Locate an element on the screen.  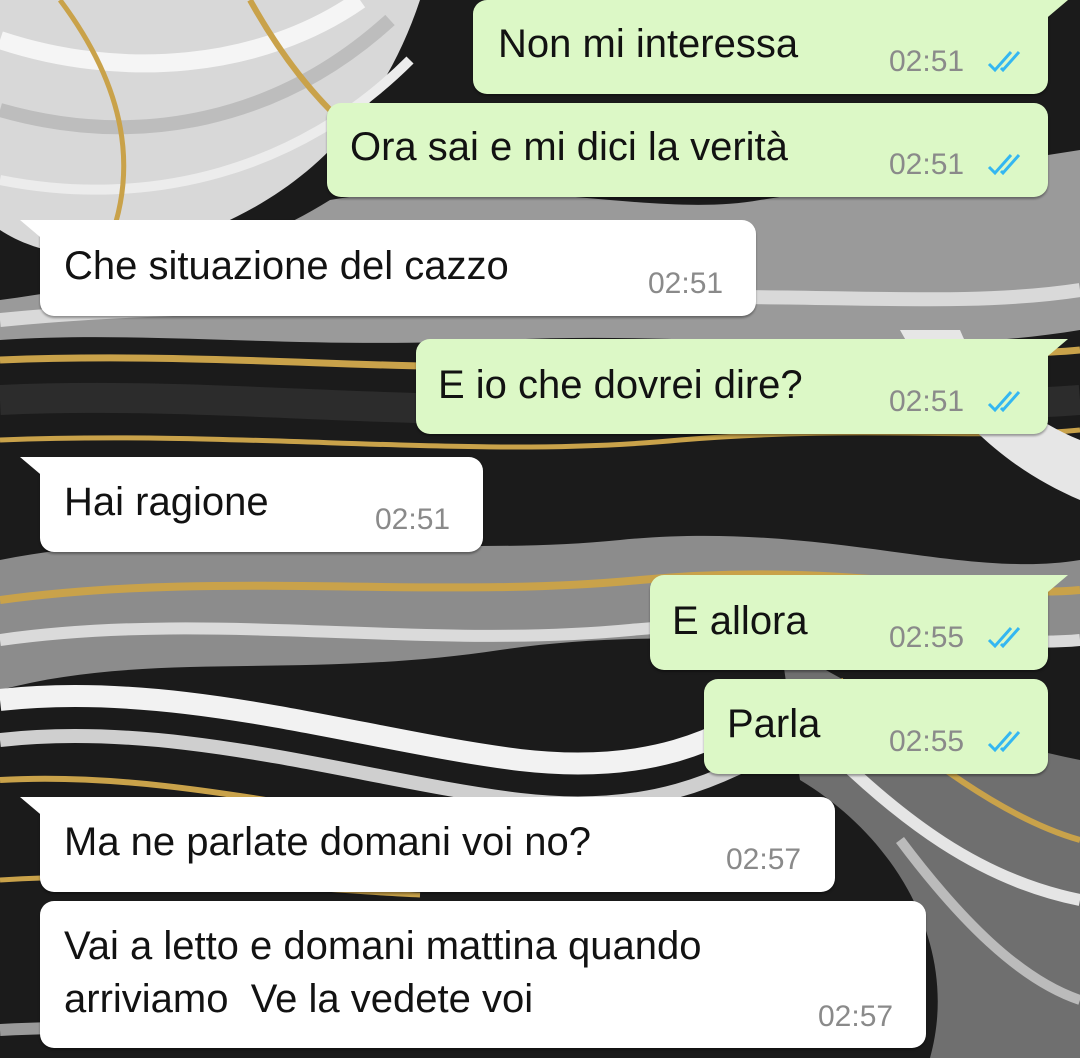
outgoing-message: E io che dovrei dire? 02:51 is located at coordinates (742, 386).